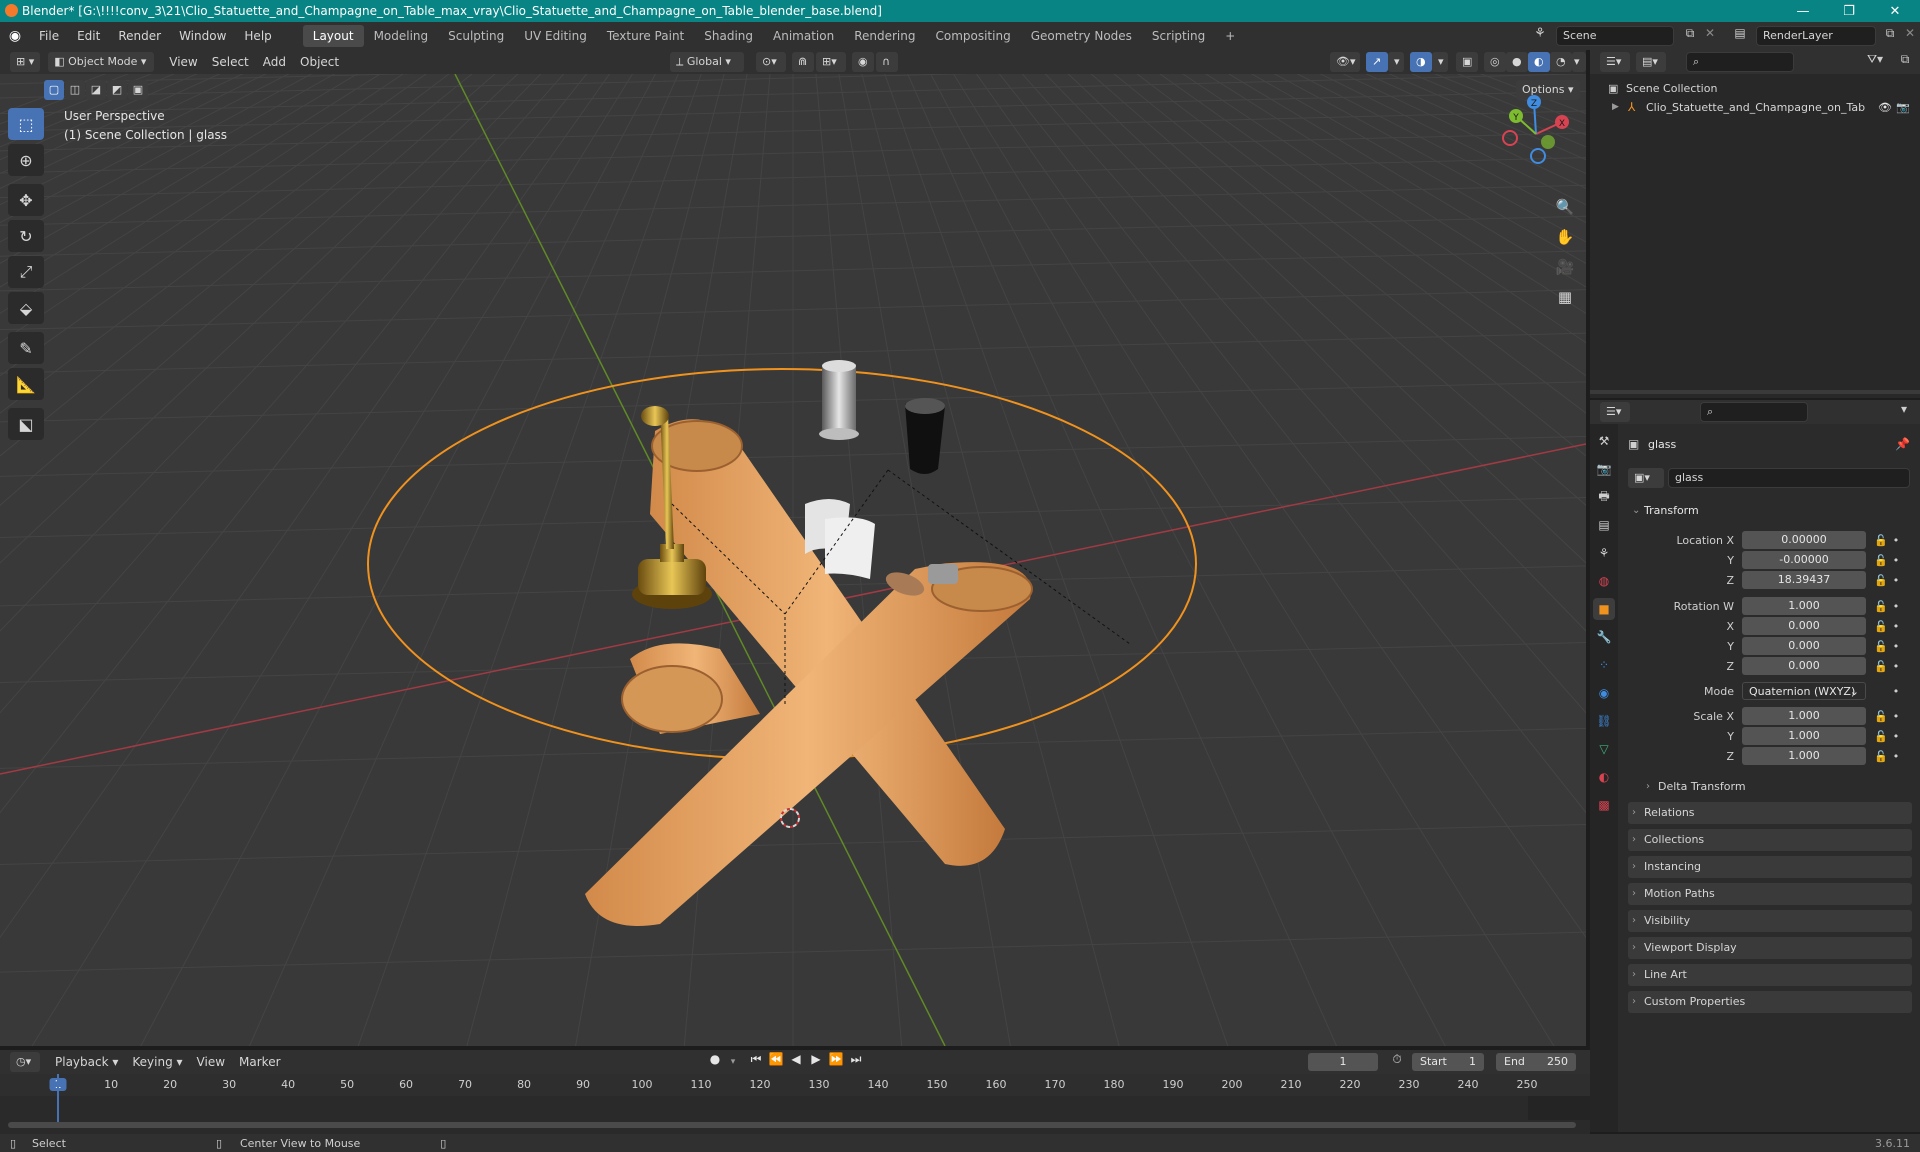  I want to click on snap-toggle-icon: ⋒, so click(803, 62).